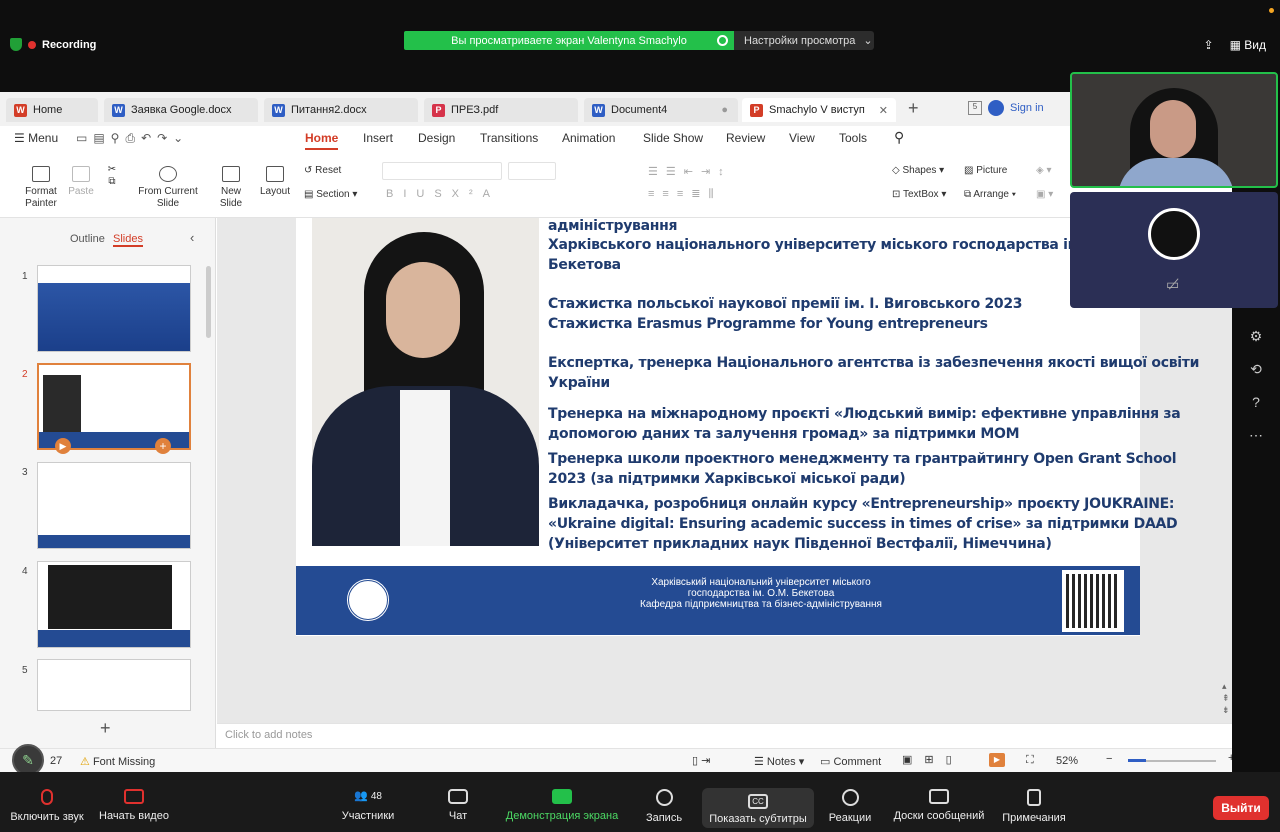 This screenshot has width=1280, height=832. Describe the element at coordinates (1256, 336) in the screenshot. I see `settings-sliders-icon: ⚙` at that location.